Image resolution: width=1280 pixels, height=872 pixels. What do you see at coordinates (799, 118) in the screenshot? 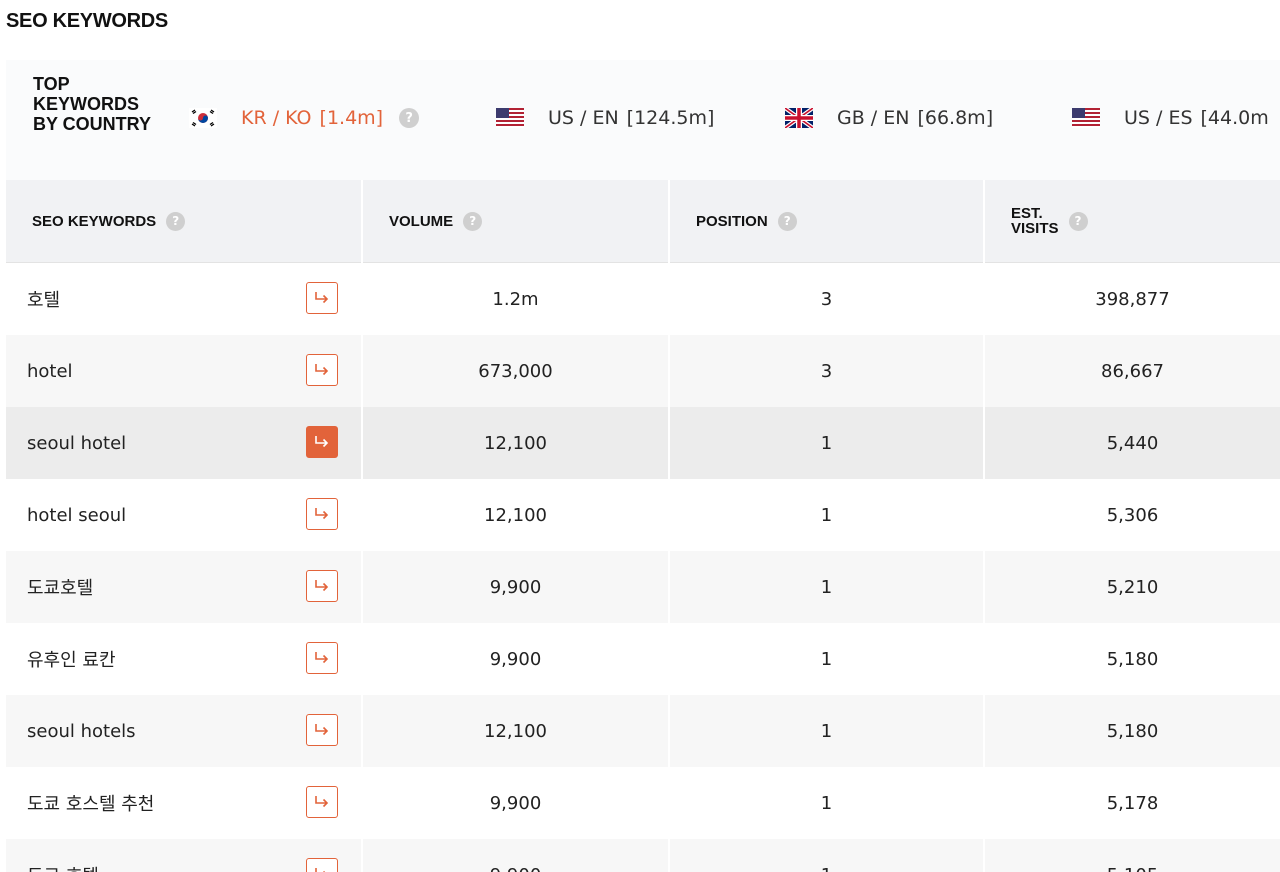
I see `uk-flag-icon` at bounding box center [799, 118].